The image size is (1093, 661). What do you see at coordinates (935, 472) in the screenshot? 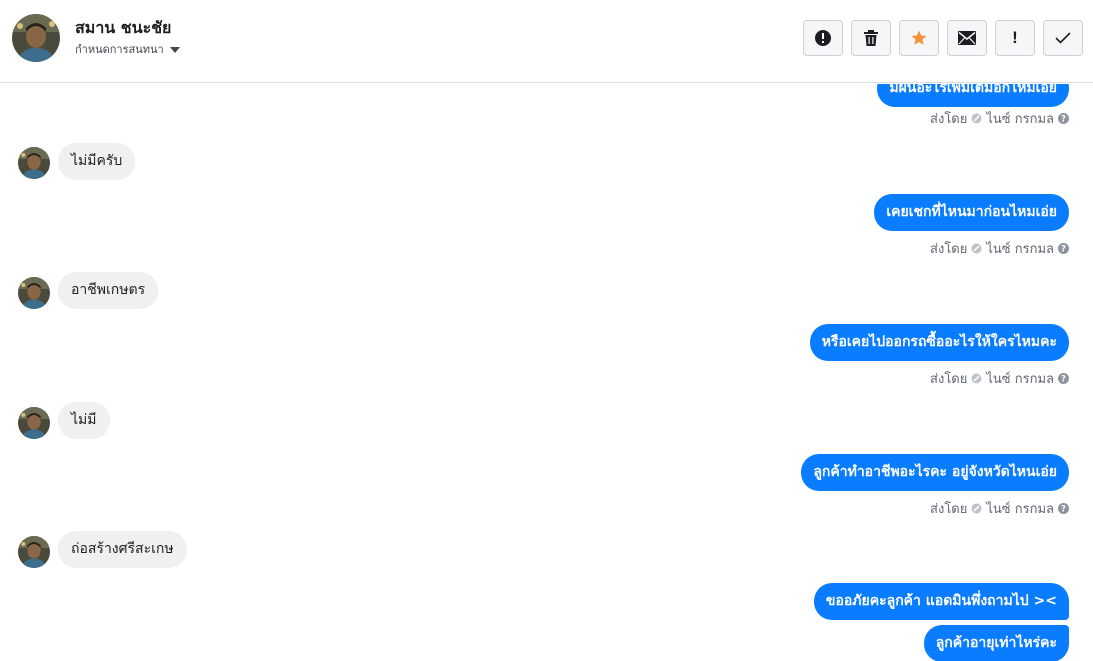
I see `message-bubble-outgoing: ลูกค้าทำอาชีพอะไรคะ อยู่จังหวัดไหนเอ่ย` at bounding box center [935, 472].